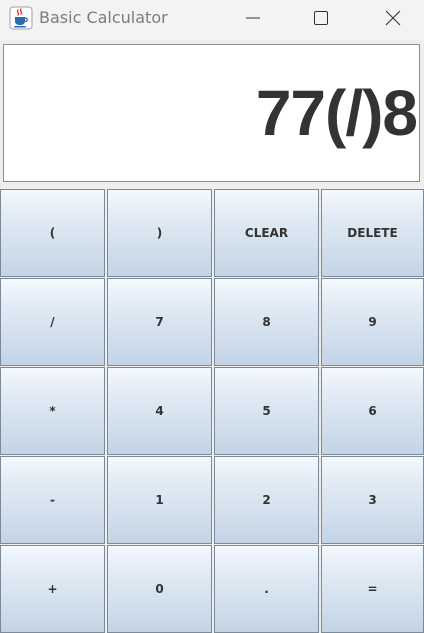  Describe the element at coordinates (52, 233) in the screenshot. I see `open-paren-button: (` at that location.